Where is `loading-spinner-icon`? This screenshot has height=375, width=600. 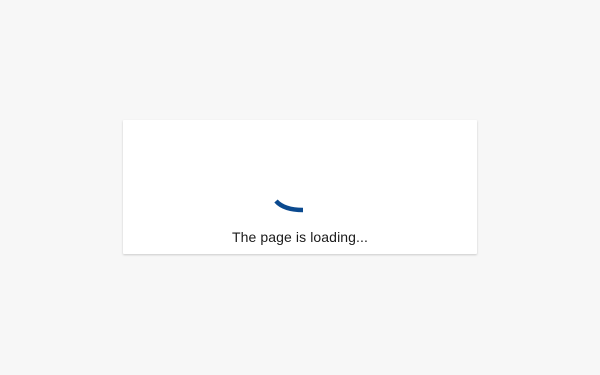 loading-spinner-icon is located at coordinates (289, 206).